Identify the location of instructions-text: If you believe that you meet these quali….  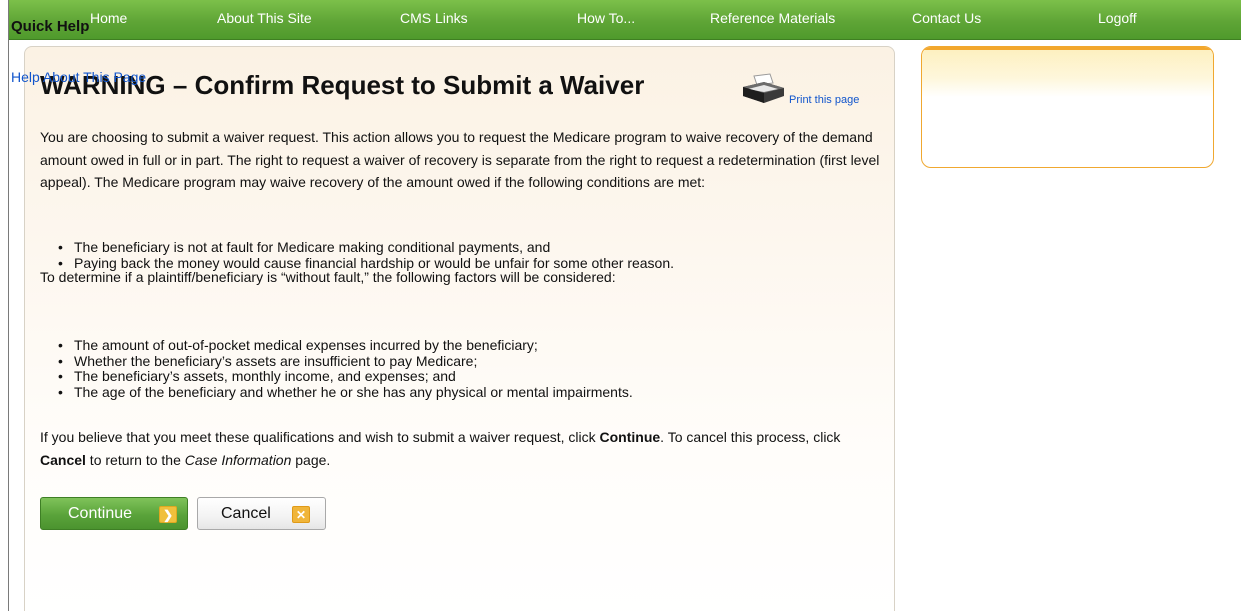
(320, 437).